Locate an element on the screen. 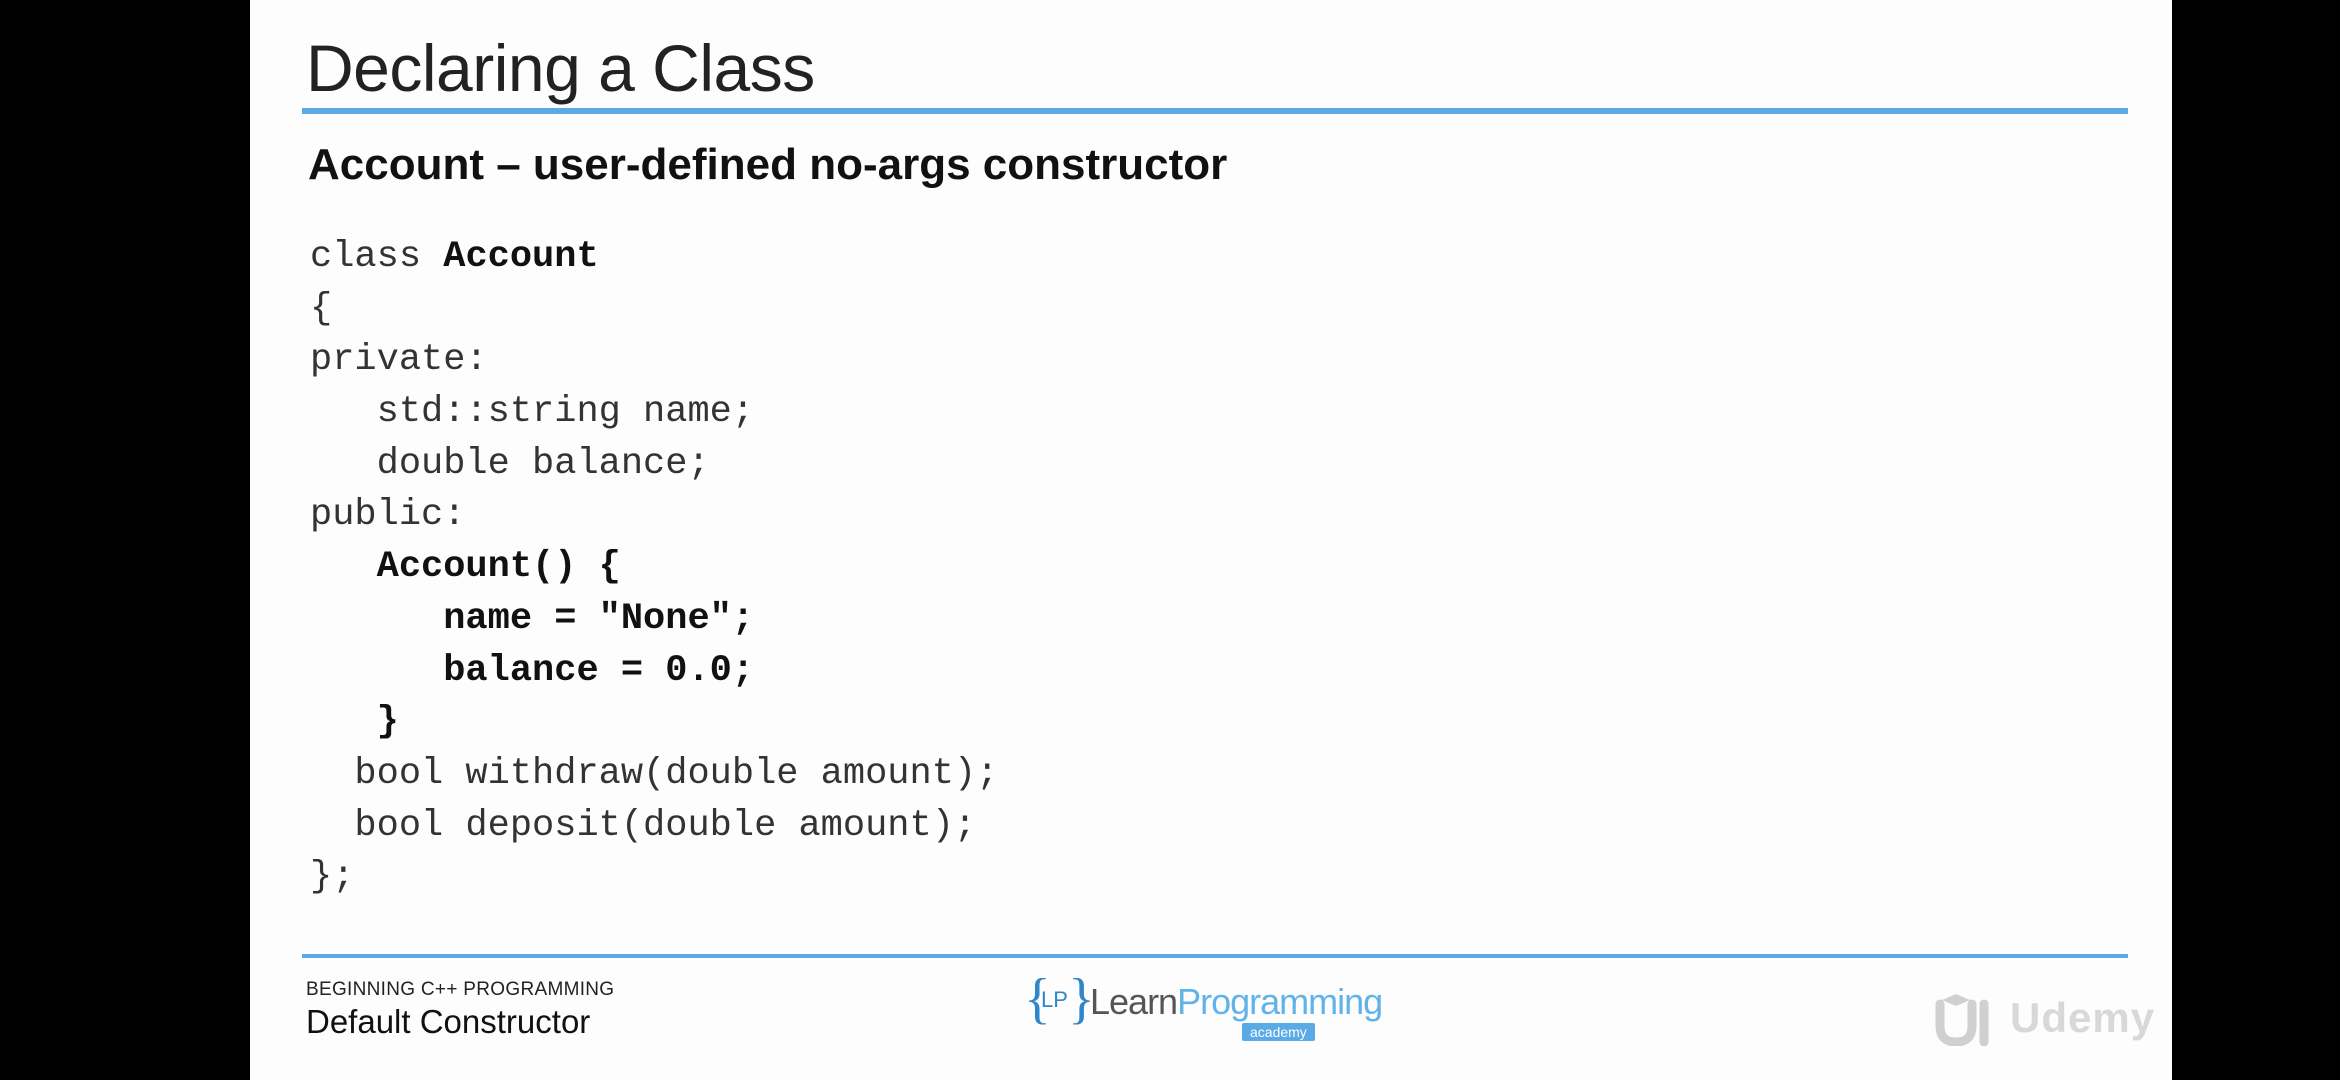 This screenshot has width=2340, height=1080. footer-topic: Default Constructor is located at coordinates (448, 1021).